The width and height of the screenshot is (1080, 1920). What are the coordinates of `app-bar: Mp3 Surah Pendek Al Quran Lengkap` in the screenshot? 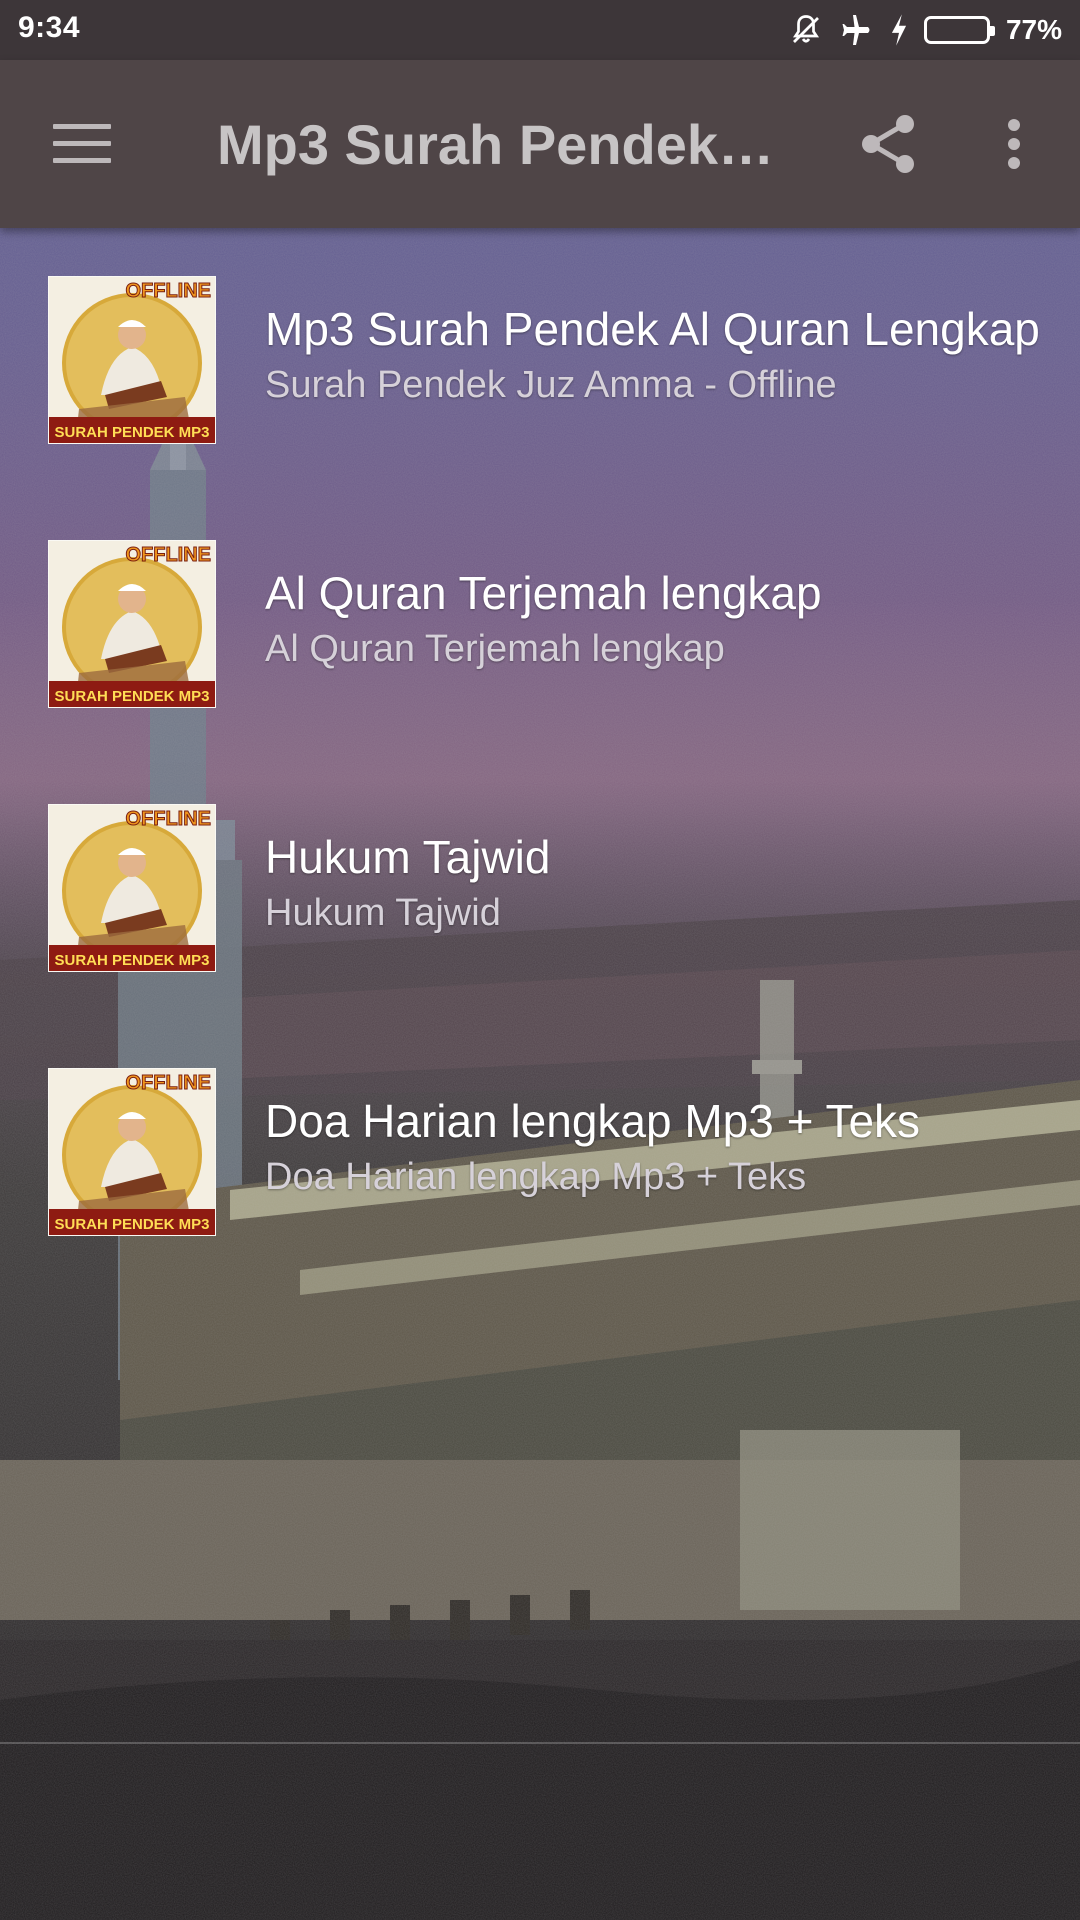 It's located at (540, 144).